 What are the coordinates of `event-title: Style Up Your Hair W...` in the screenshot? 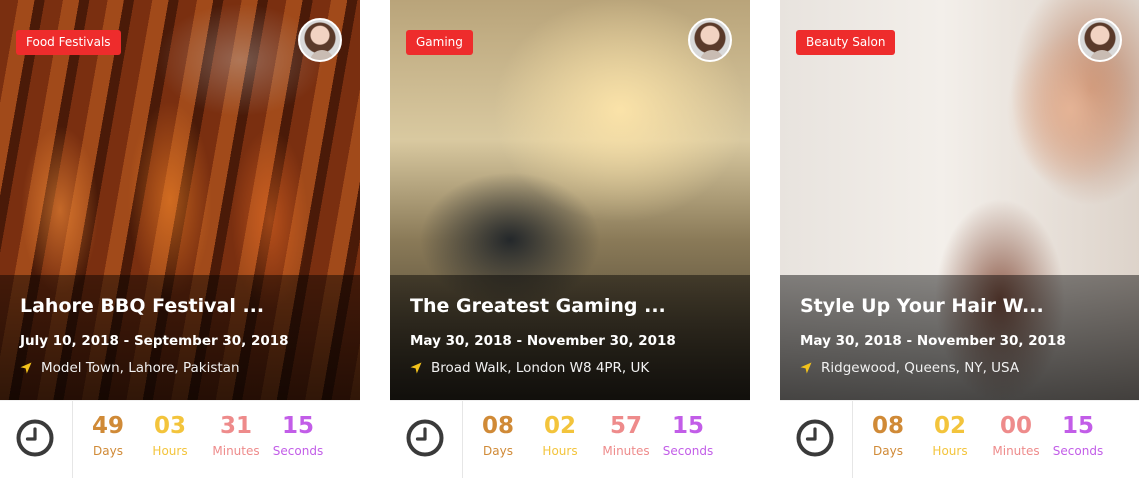 It's located at (960, 306).